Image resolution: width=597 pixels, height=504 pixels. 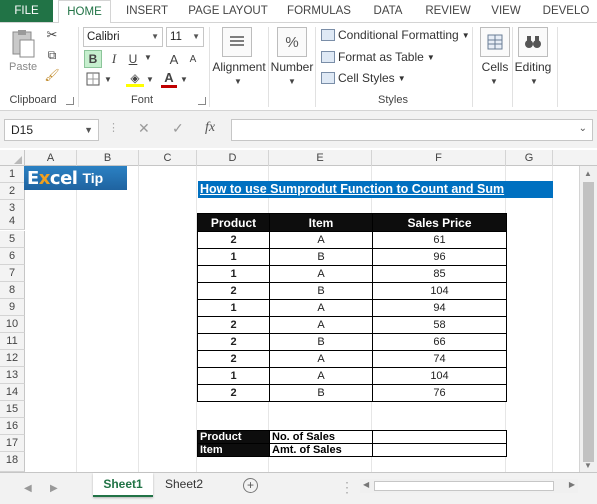 What do you see at coordinates (388, 11) in the screenshot?
I see `tab-data: DATA` at bounding box center [388, 11].